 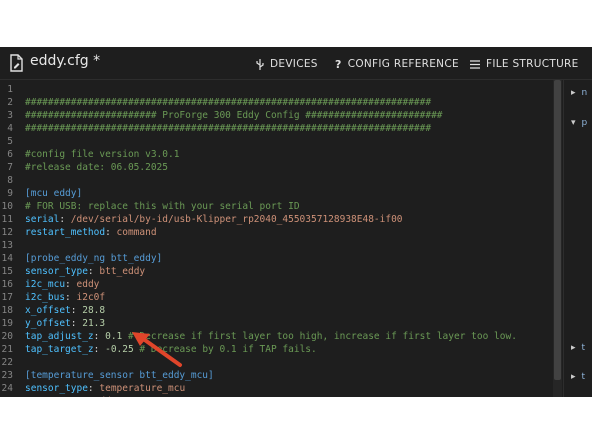 I want to click on line-number: 22, so click(x=7, y=362).